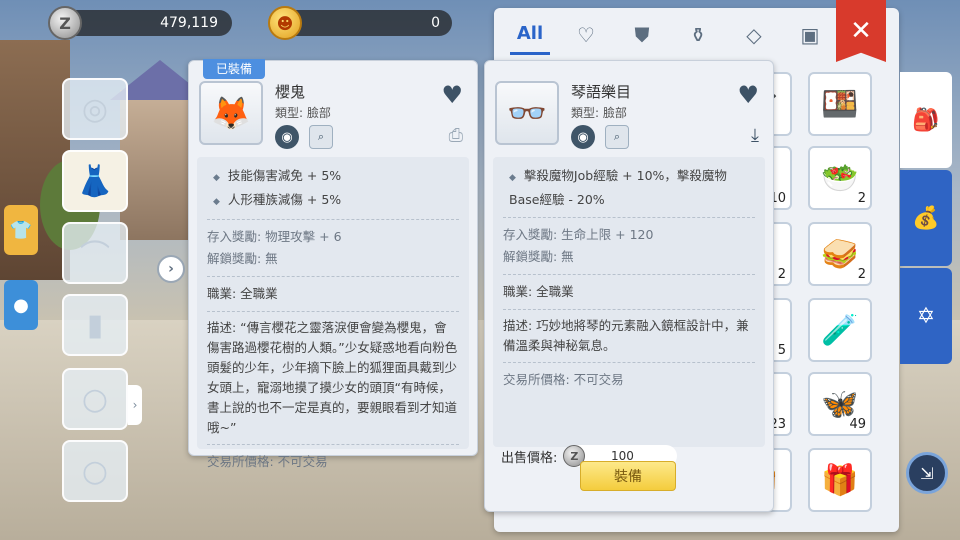  What do you see at coordinates (840, 480) in the screenshot?
I see `inventory-cell: 🎁` at bounding box center [840, 480].